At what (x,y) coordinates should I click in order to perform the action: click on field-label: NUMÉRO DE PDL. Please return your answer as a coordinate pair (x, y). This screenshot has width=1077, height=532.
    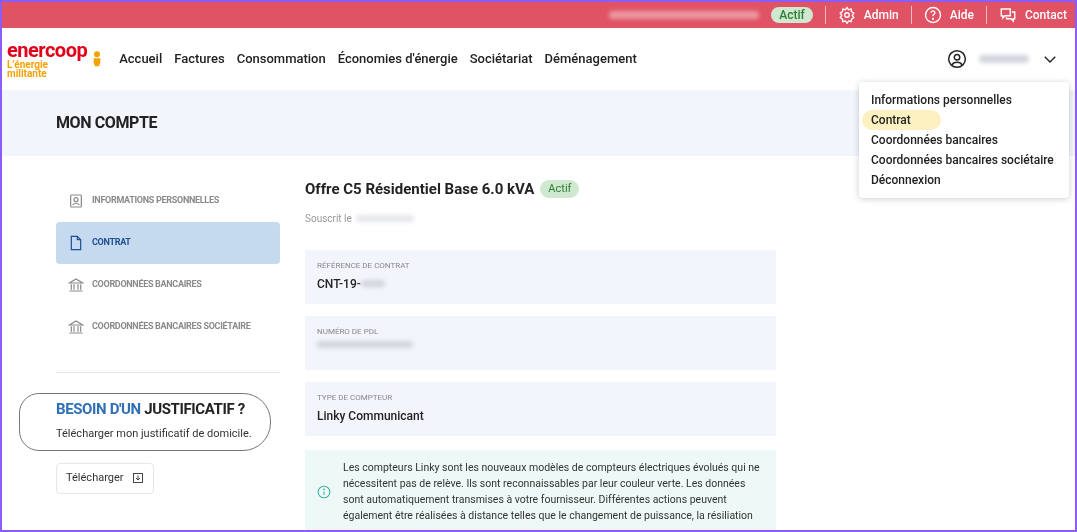
    Looking at the image, I should click on (348, 331).